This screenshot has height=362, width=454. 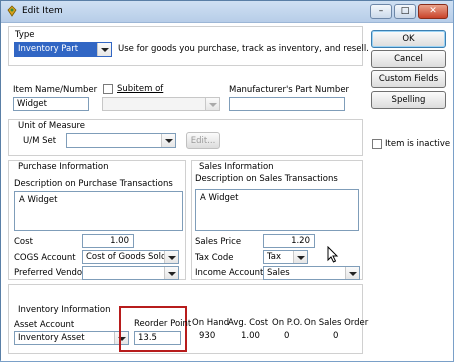 I want to click on tax-code-label: Tax Code, so click(x=214, y=258).